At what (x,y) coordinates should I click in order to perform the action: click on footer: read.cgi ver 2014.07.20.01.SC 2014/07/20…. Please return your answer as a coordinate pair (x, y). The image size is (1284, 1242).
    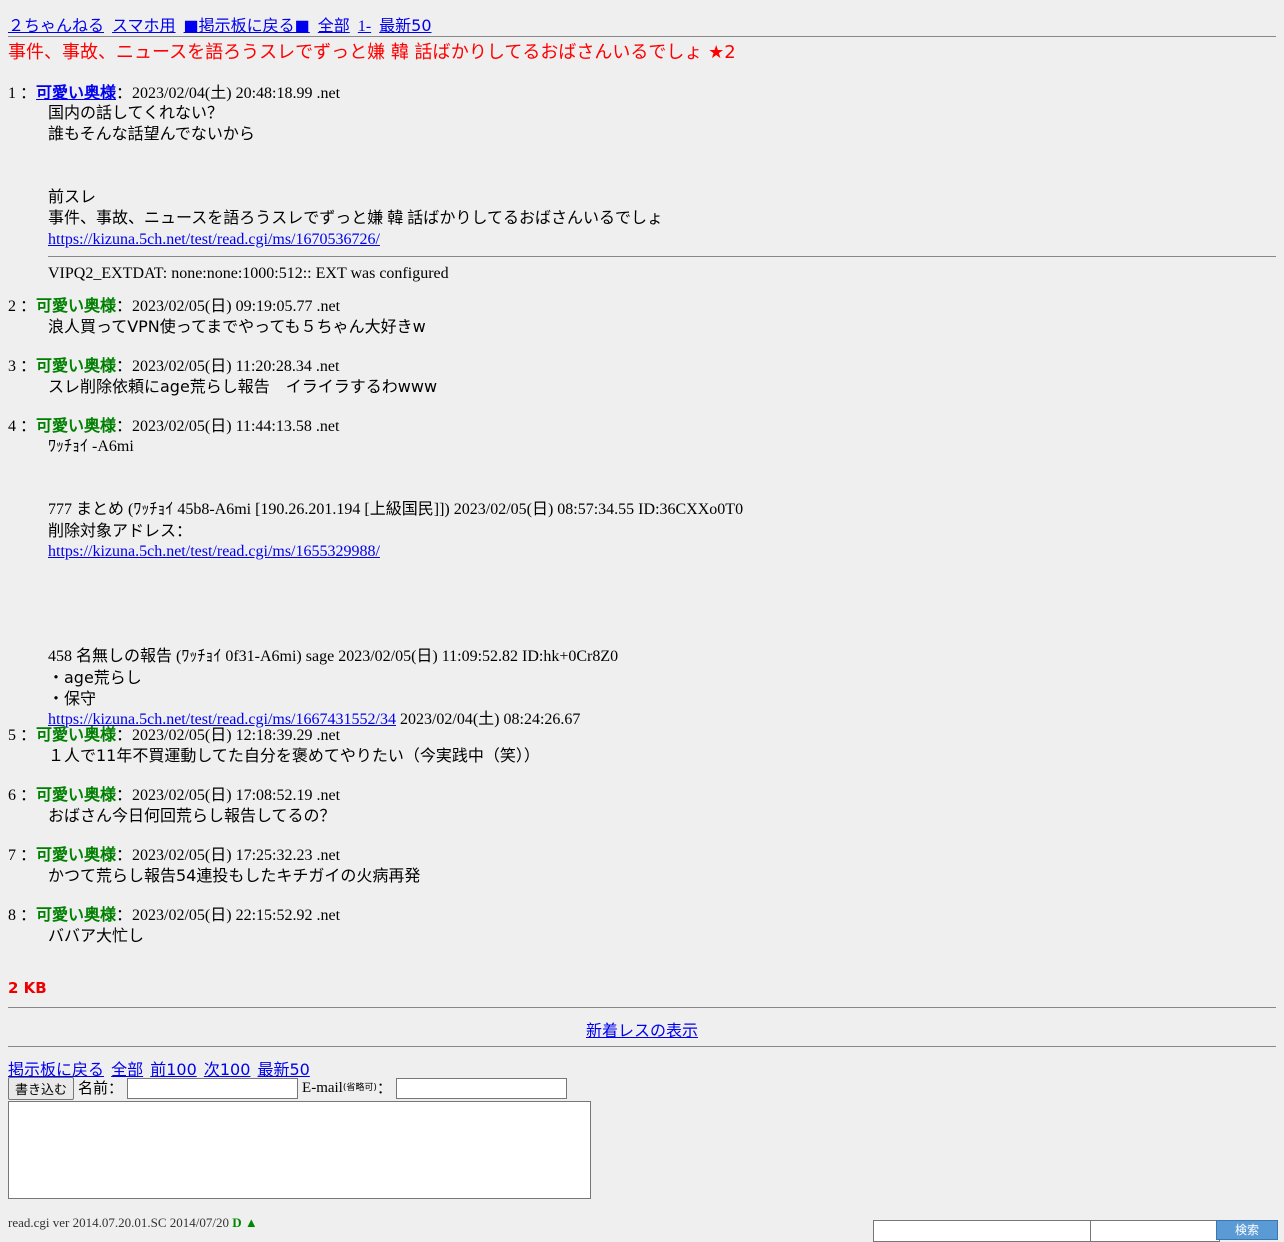
    Looking at the image, I should click on (133, 1223).